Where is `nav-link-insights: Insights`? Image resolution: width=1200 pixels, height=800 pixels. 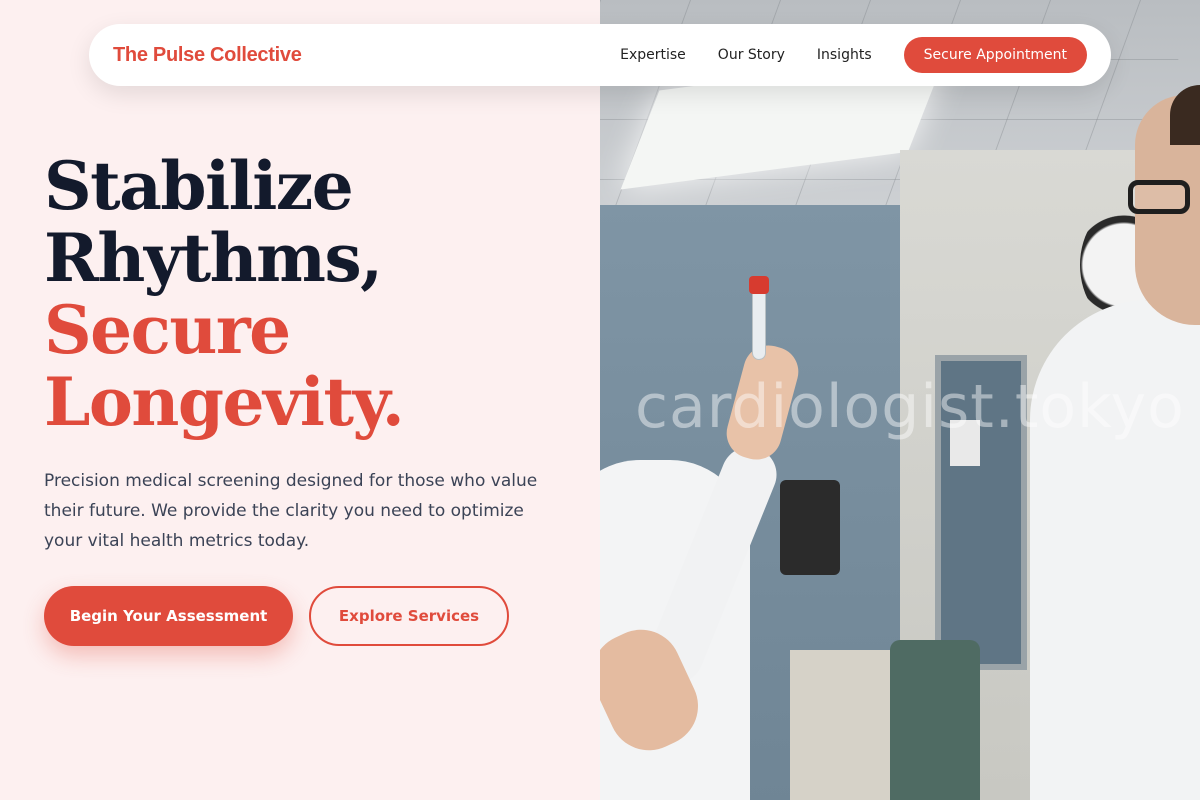
nav-link-insights: Insights is located at coordinates (844, 55).